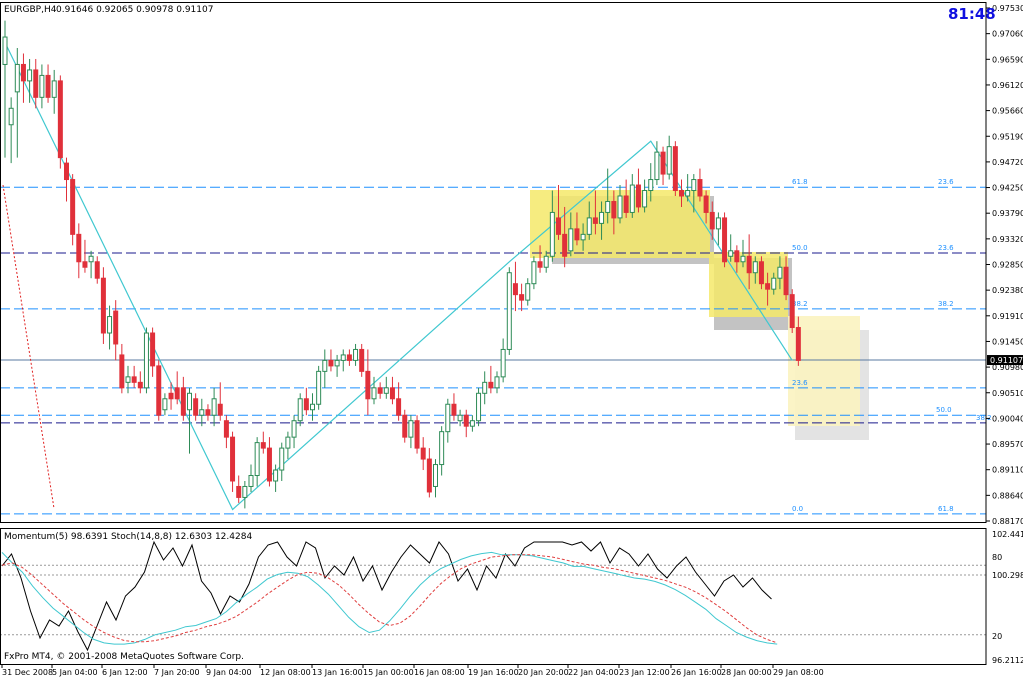 This screenshot has width=1023, height=678. Describe the element at coordinates (997, 557) in the screenshot. I see `indicator-tick-label: 80` at that location.